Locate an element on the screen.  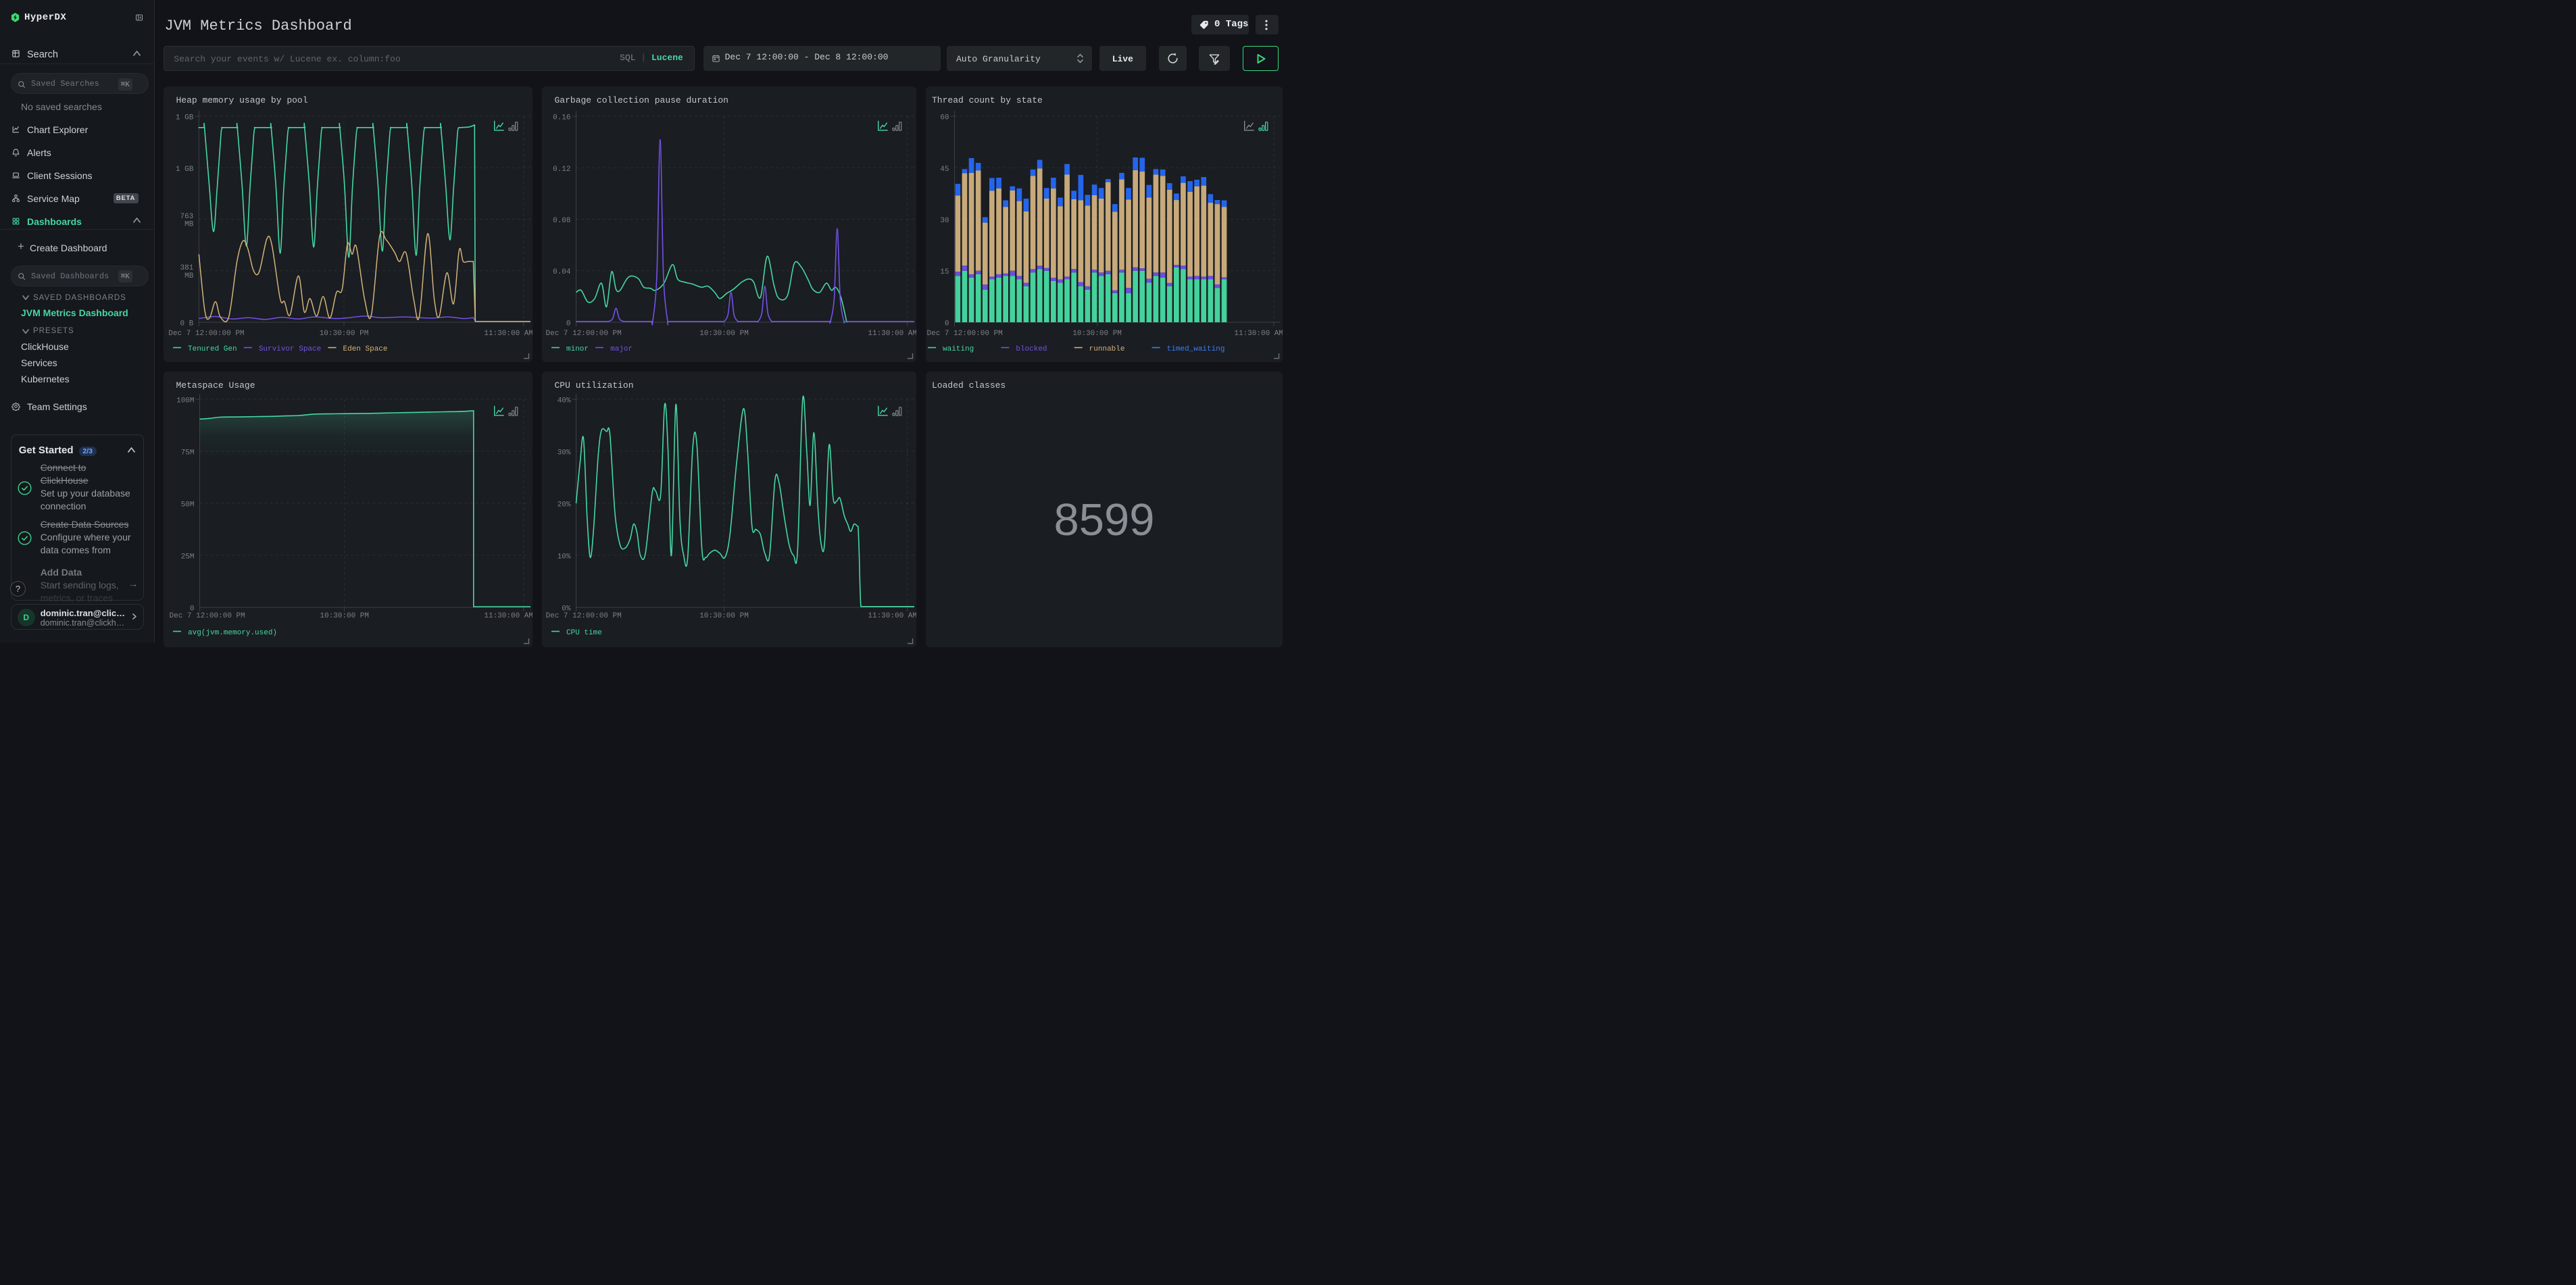
svg-text: CPU time is located at coordinates (584, 633).